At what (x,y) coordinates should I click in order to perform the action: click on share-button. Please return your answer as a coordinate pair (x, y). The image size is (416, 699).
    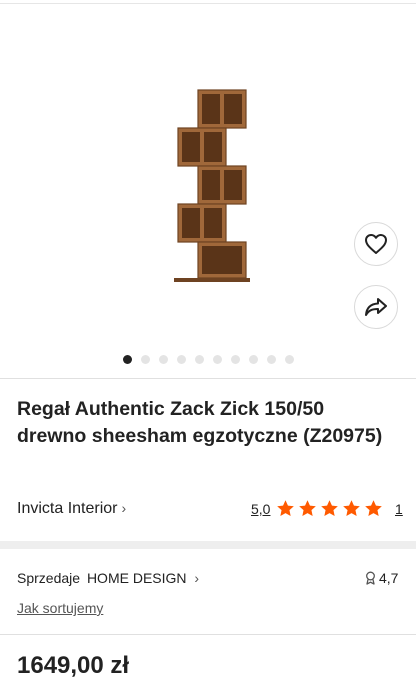
    Looking at the image, I should click on (376, 307).